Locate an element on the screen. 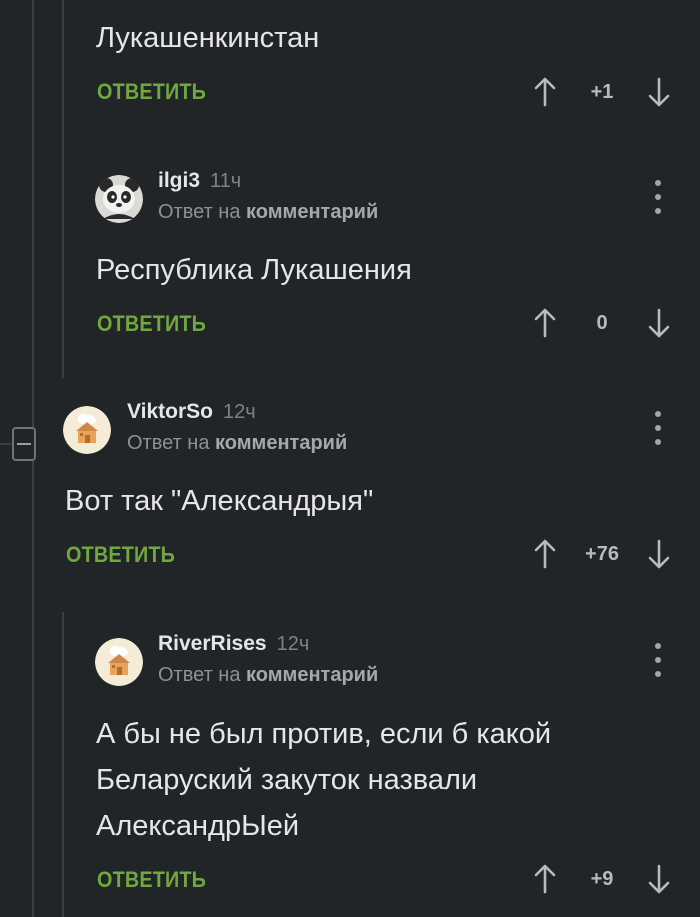 This screenshot has width=700, height=917. collapse-button is located at coordinates (24, 444).